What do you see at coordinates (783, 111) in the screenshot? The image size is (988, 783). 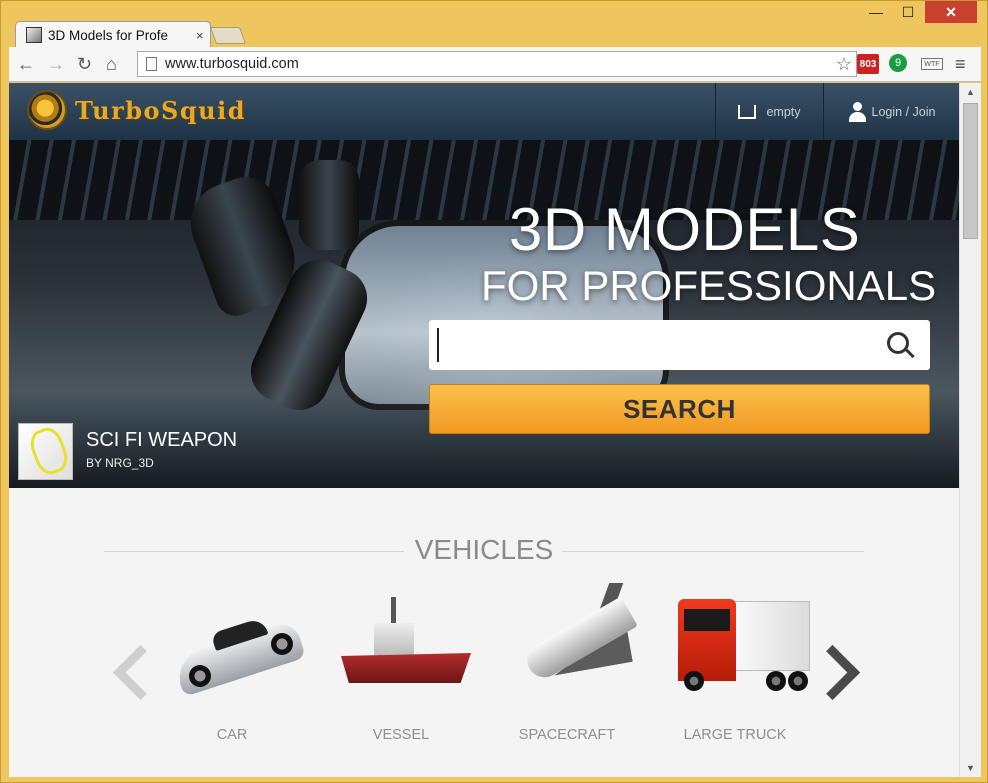 I see `cart-label: empty` at bounding box center [783, 111].